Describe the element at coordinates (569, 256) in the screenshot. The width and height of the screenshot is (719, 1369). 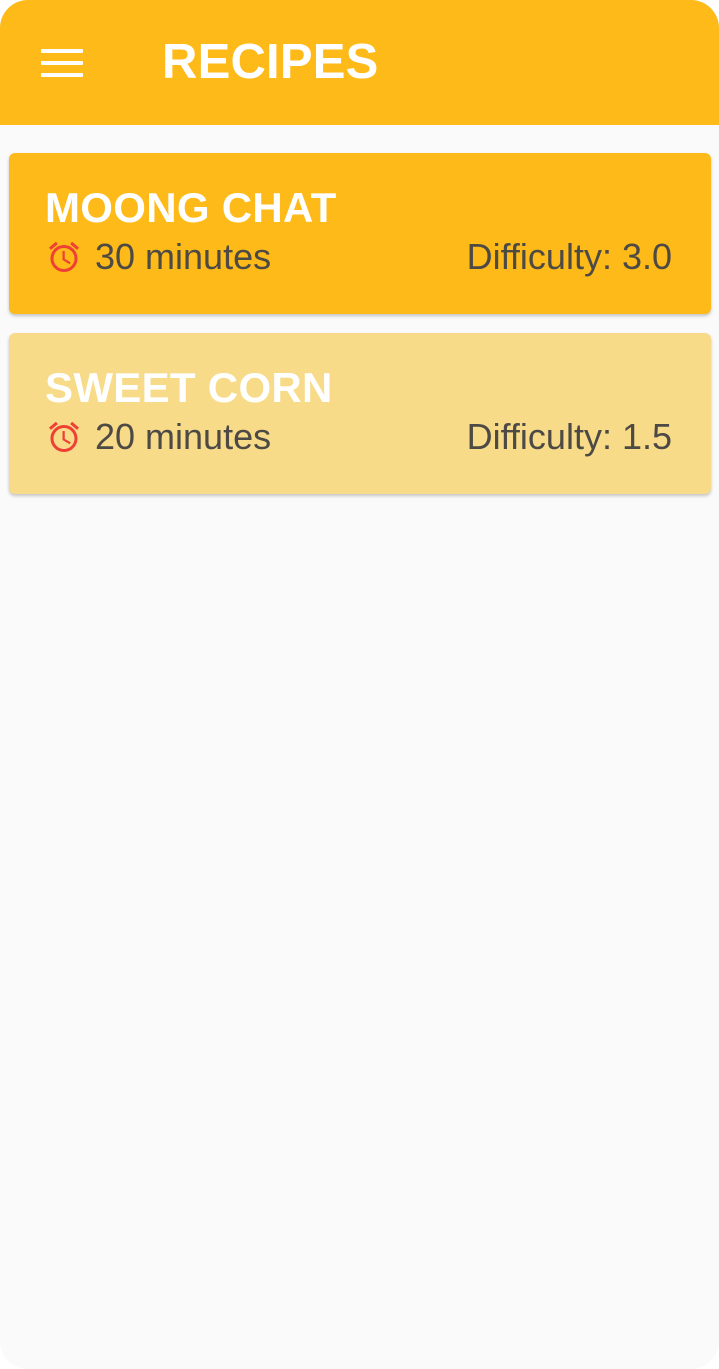
I see `difficulty-label: Difficulty: 3.0` at that location.